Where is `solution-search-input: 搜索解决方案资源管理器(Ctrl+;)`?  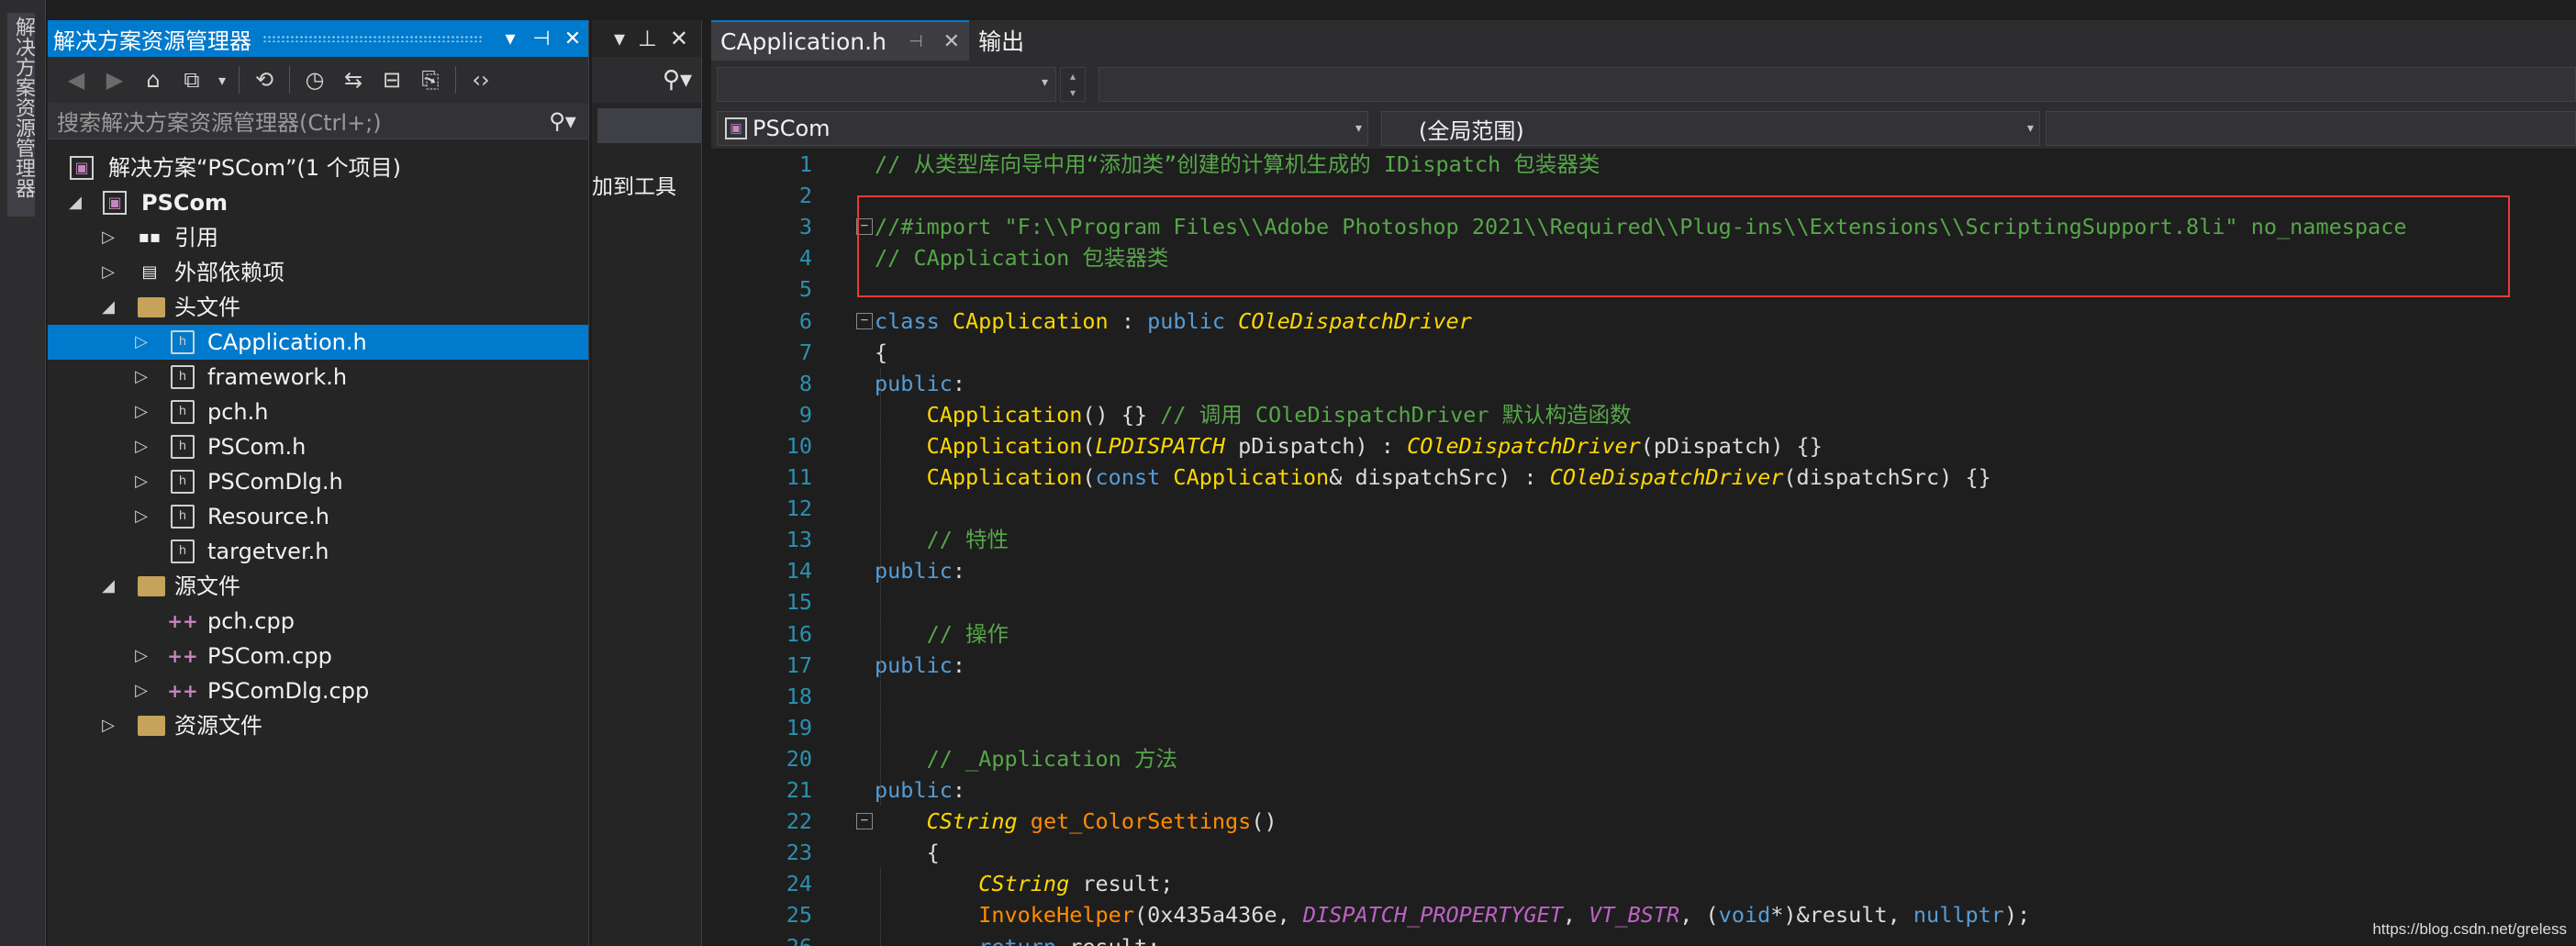
solution-search-input: 搜索解决方案资源管理器(Ctrl+;) is located at coordinates (297, 121).